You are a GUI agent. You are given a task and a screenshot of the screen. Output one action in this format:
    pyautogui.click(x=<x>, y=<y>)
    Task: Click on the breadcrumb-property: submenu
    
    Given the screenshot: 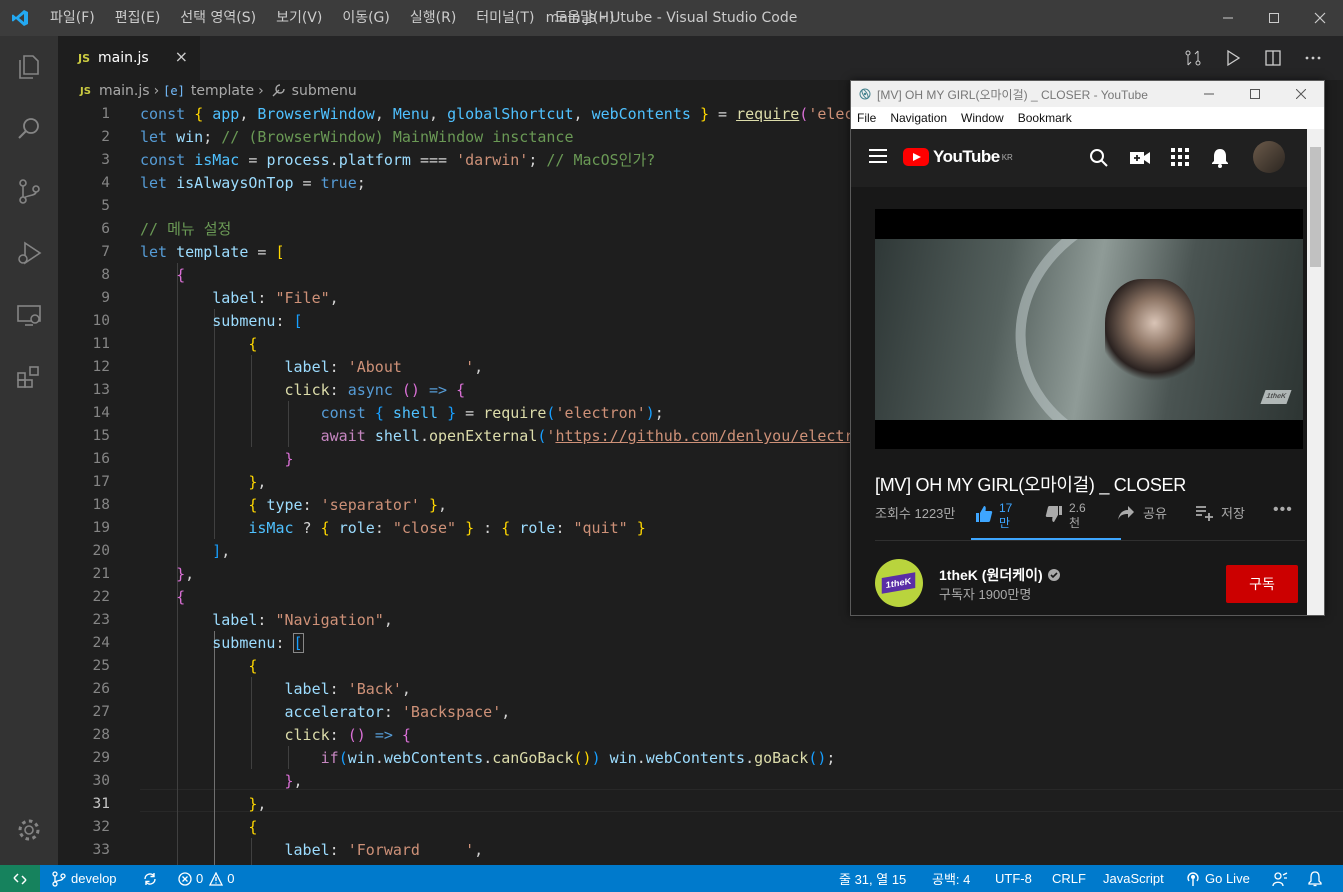 What is the action you would take?
    pyautogui.click(x=324, y=91)
    